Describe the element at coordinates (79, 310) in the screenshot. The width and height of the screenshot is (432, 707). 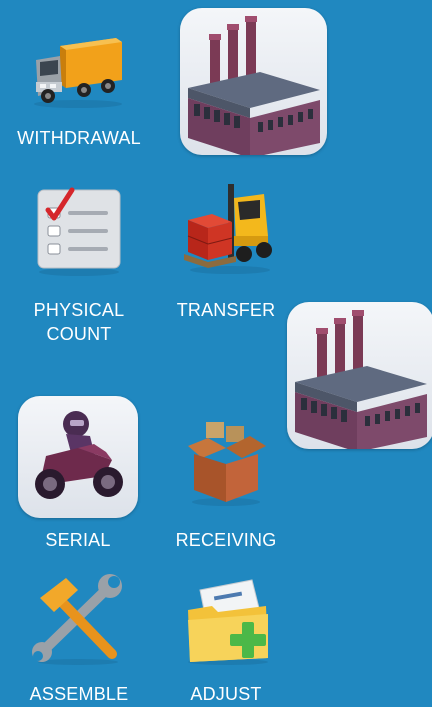
I see `physical-count-label-line1: PHYSICAL` at that location.